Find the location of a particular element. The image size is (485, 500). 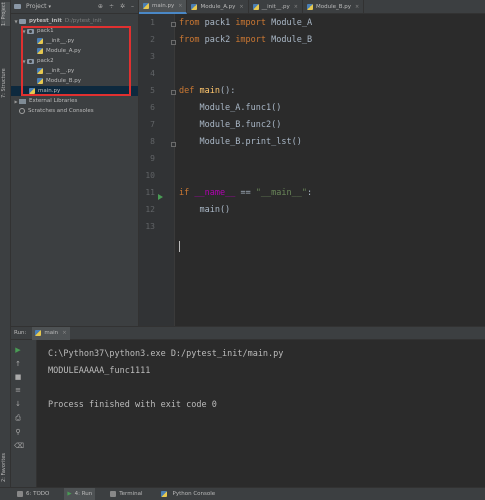

keyword: if is located at coordinates (184, 193).